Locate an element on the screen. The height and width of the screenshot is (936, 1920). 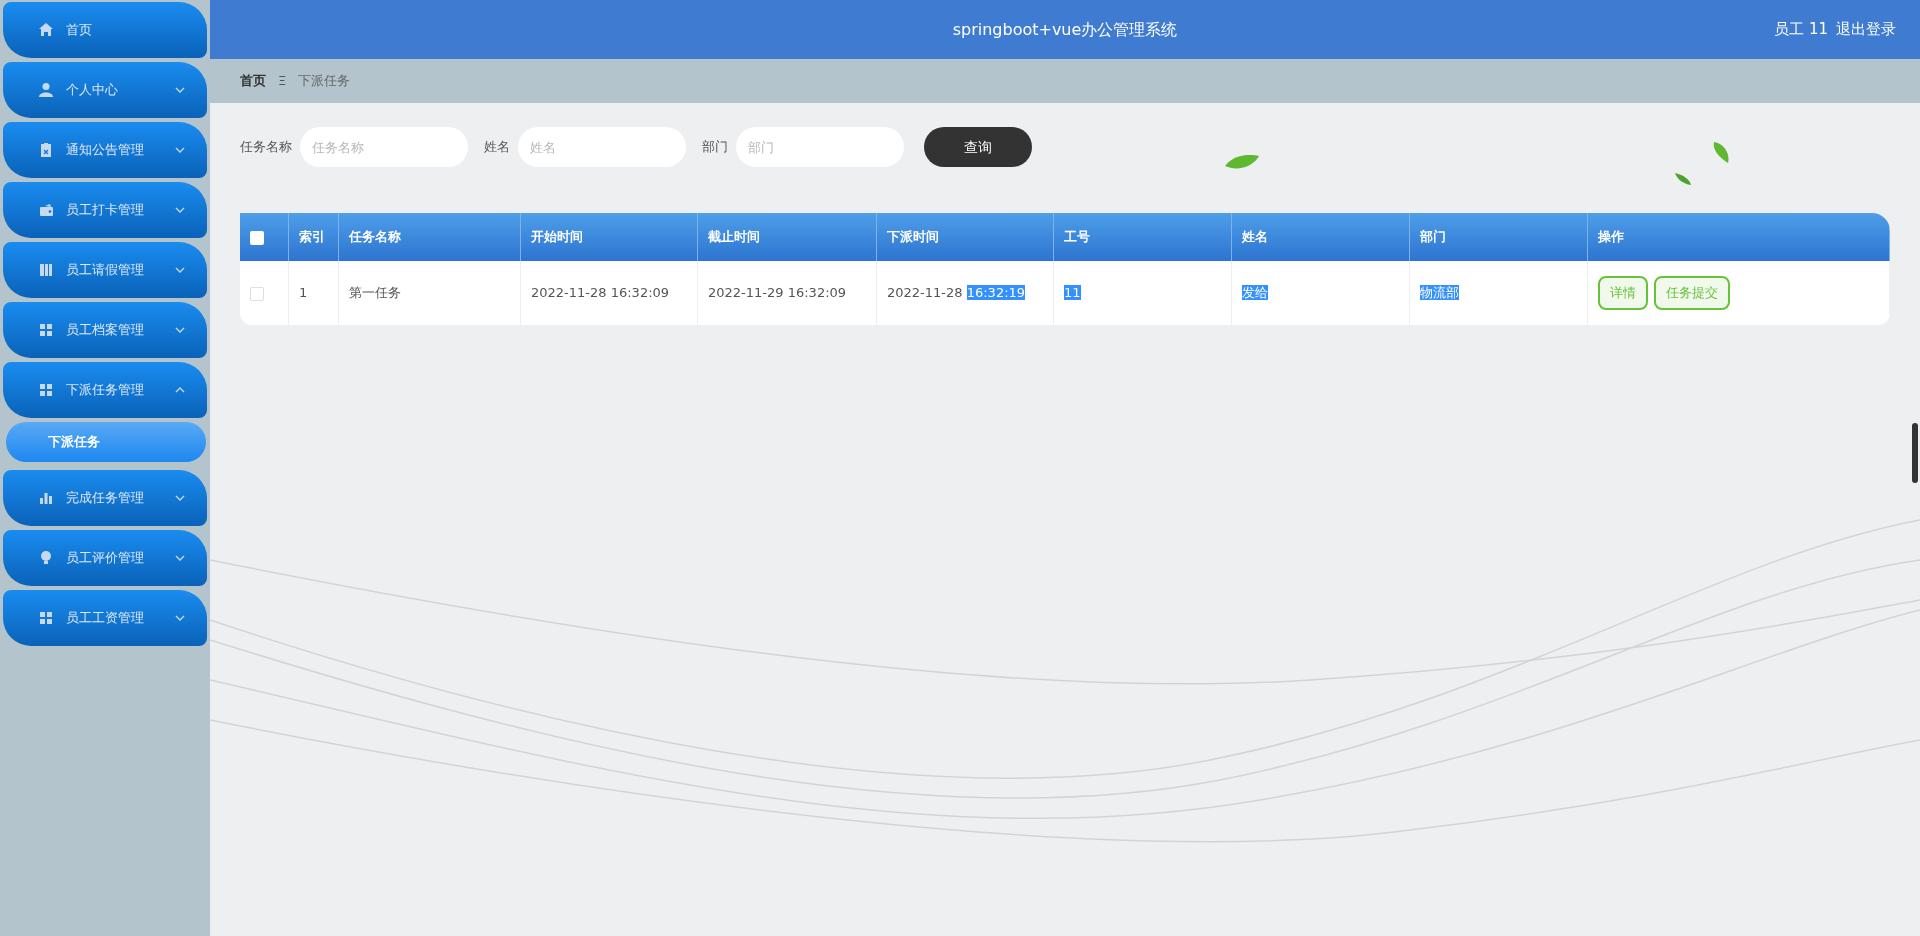
user-name: 员工 11 is located at coordinates (1801, 30).